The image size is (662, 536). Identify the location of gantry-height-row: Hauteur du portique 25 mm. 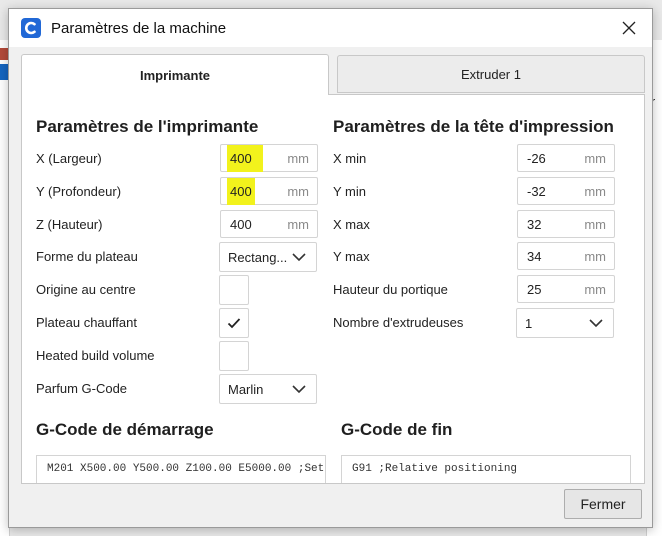
(483, 290).